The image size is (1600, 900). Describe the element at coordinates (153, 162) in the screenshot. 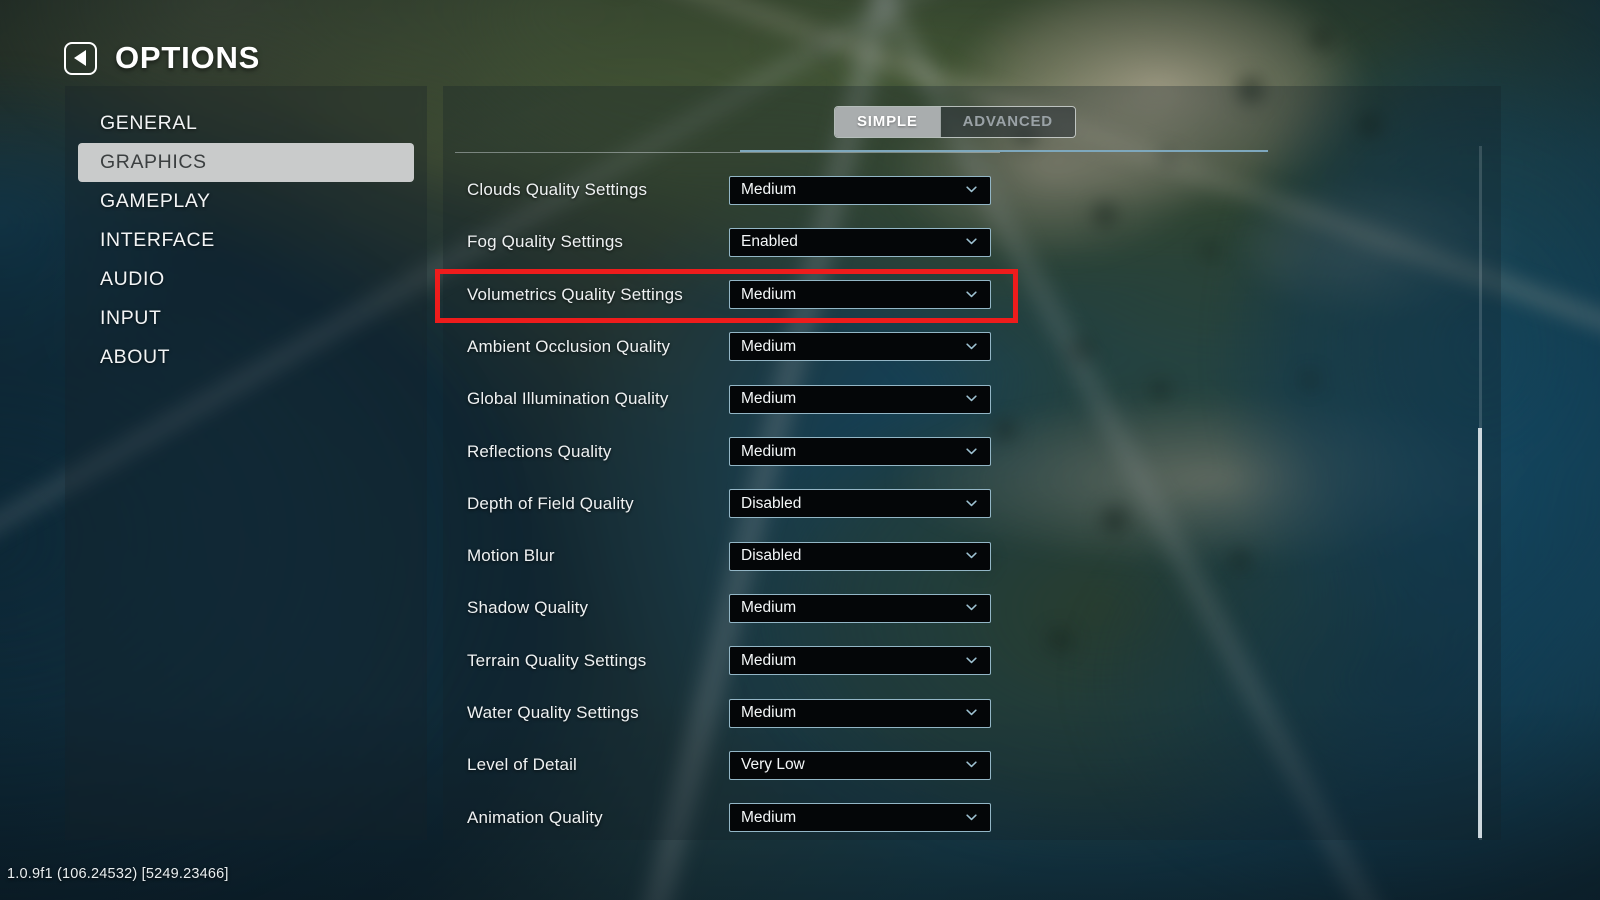

I see `sidebar-item-label: GRAPHICS` at that location.